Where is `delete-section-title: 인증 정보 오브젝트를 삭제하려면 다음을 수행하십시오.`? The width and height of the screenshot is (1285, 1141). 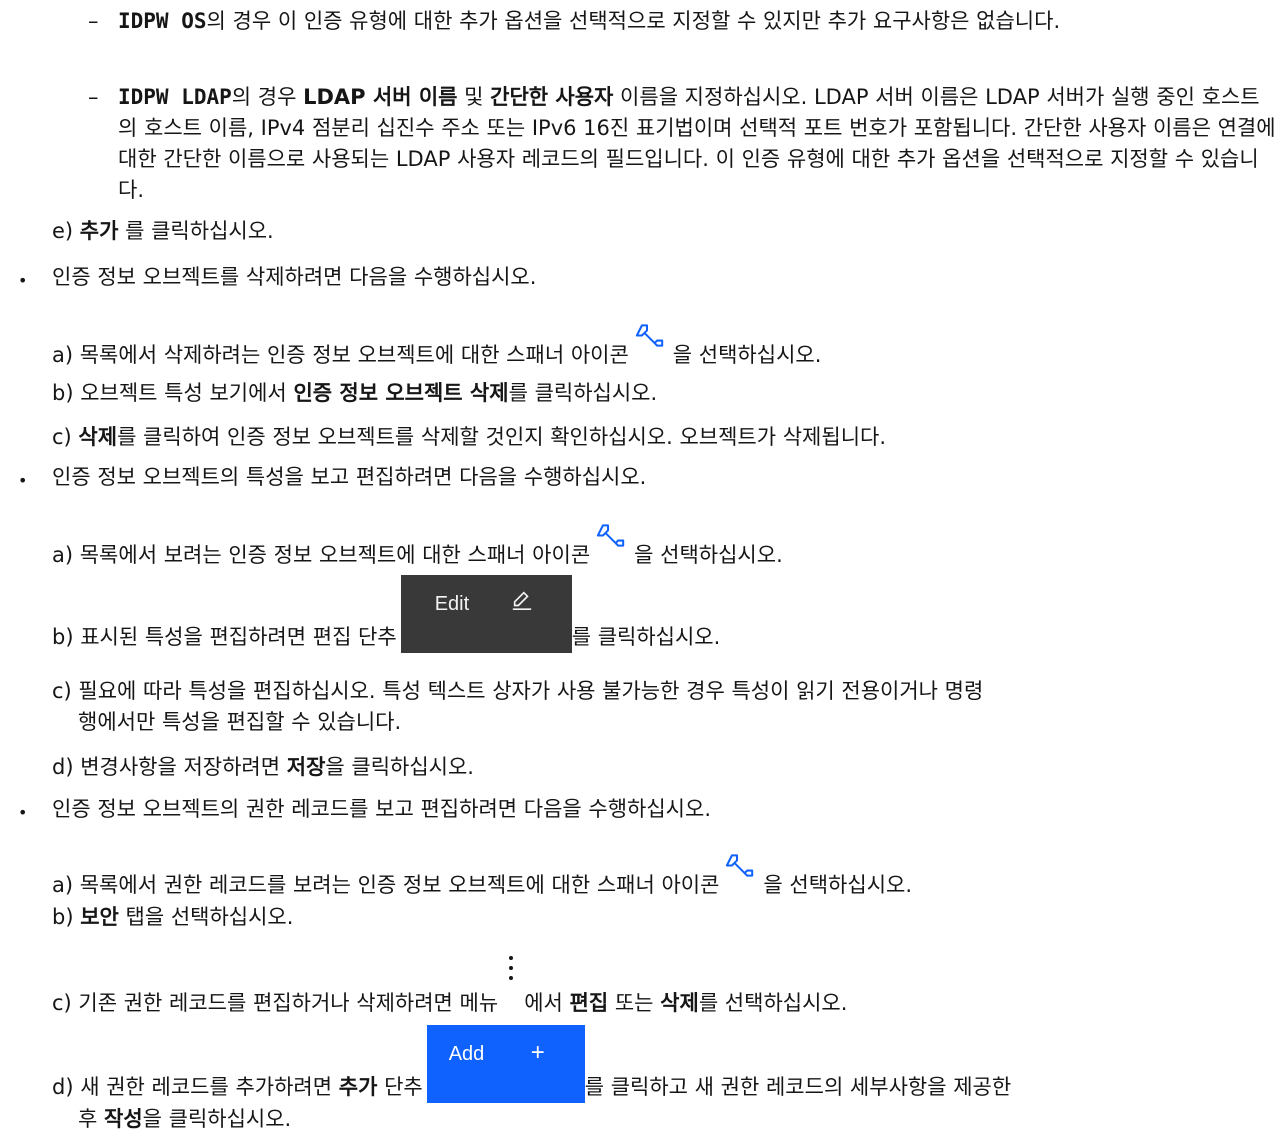
delete-section-title: 인증 정보 오브젝트를 삭제하려면 다음을 수행하십시오. is located at coordinates (294, 277).